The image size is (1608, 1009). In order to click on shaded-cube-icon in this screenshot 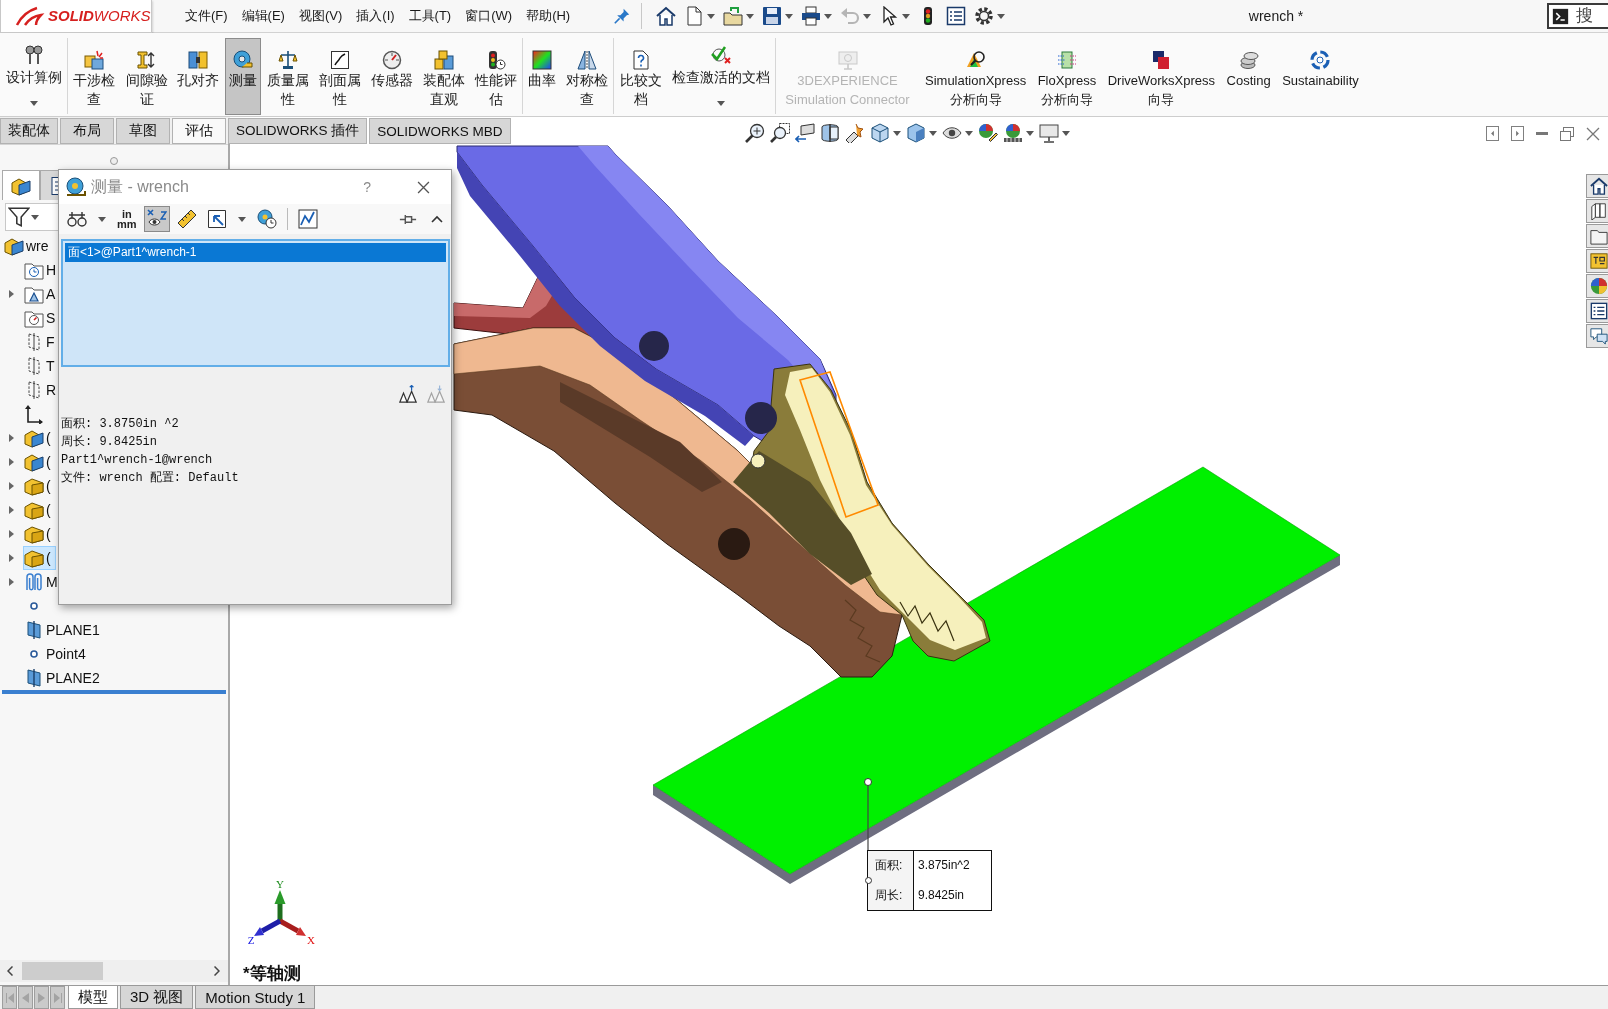, I will do `click(916, 133)`.